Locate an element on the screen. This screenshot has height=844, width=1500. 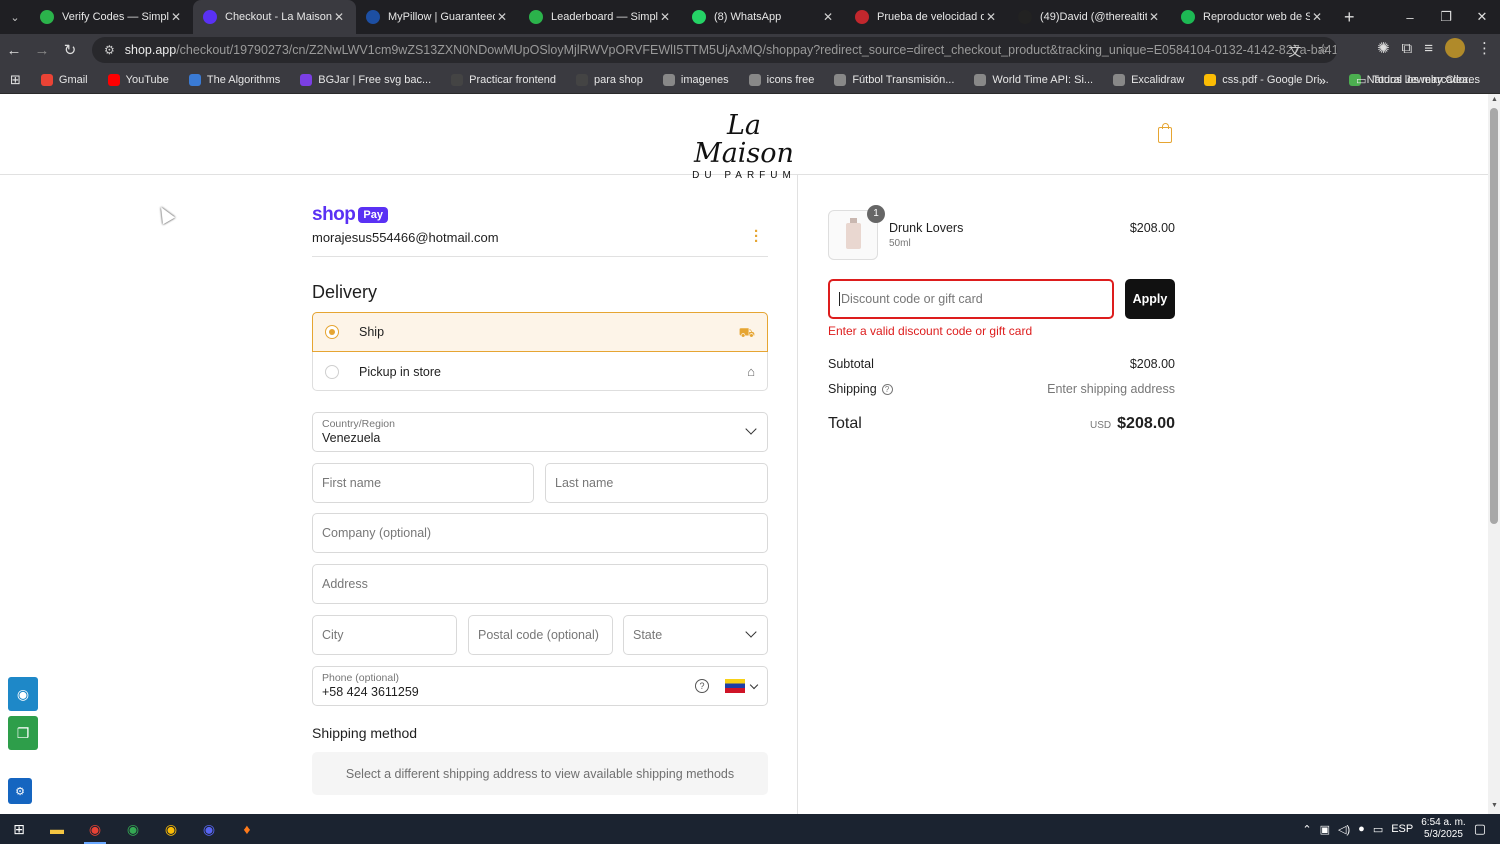
browser-tab: Reproductor web de Spot✕ is located at coordinates (1252, 17).